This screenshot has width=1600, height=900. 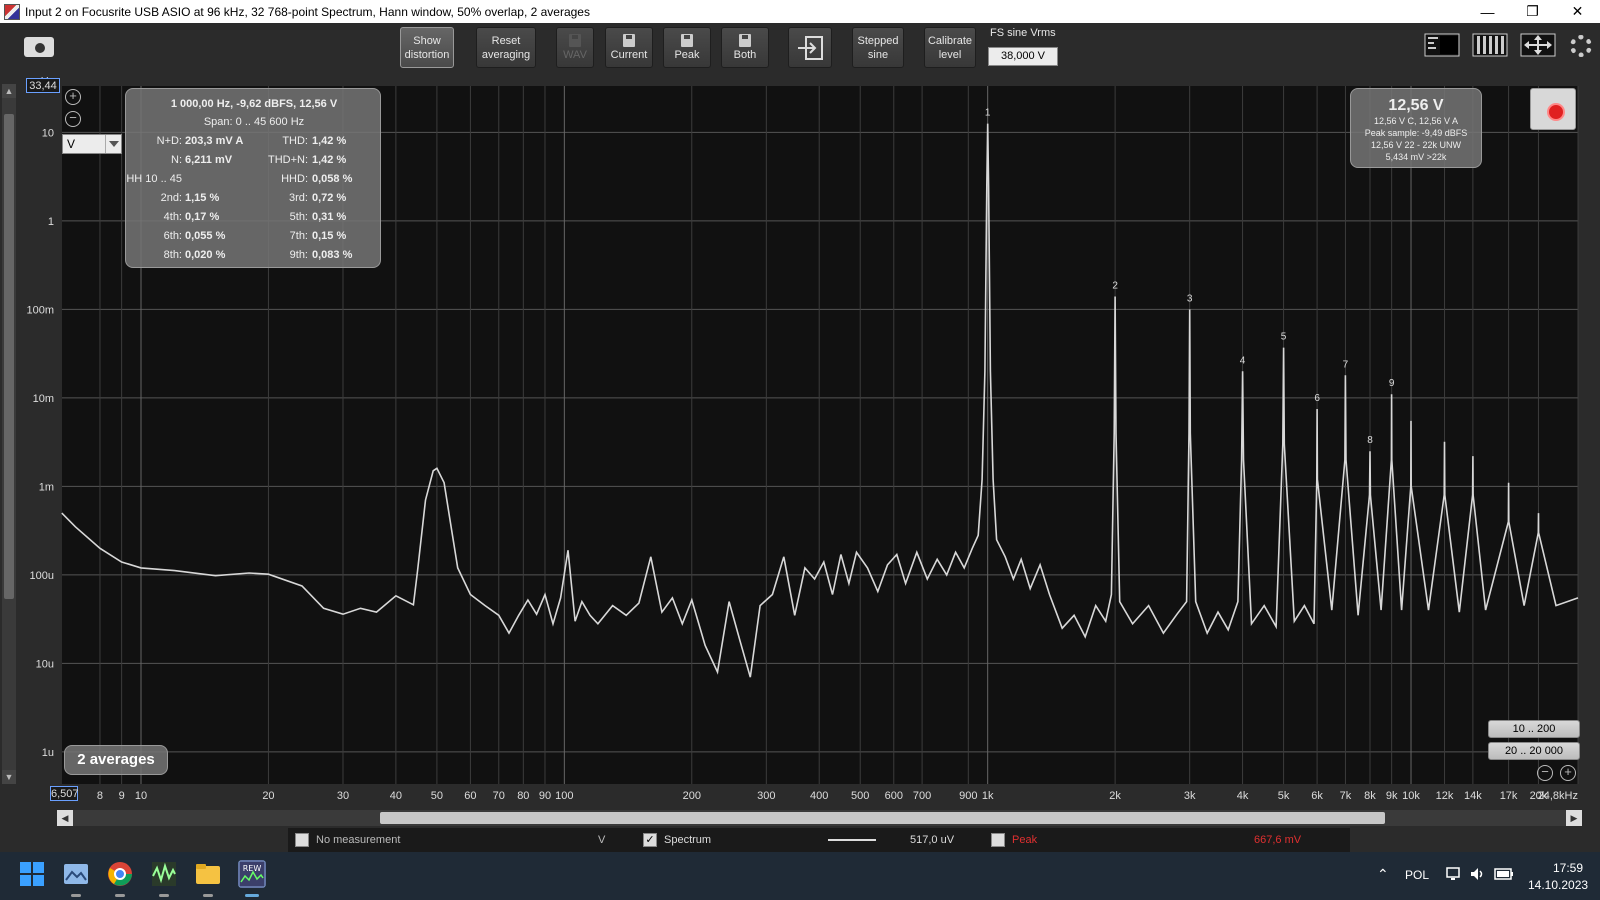 What do you see at coordinates (1478, 874) in the screenshot?
I see `speaker-icon` at bounding box center [1478, 874].